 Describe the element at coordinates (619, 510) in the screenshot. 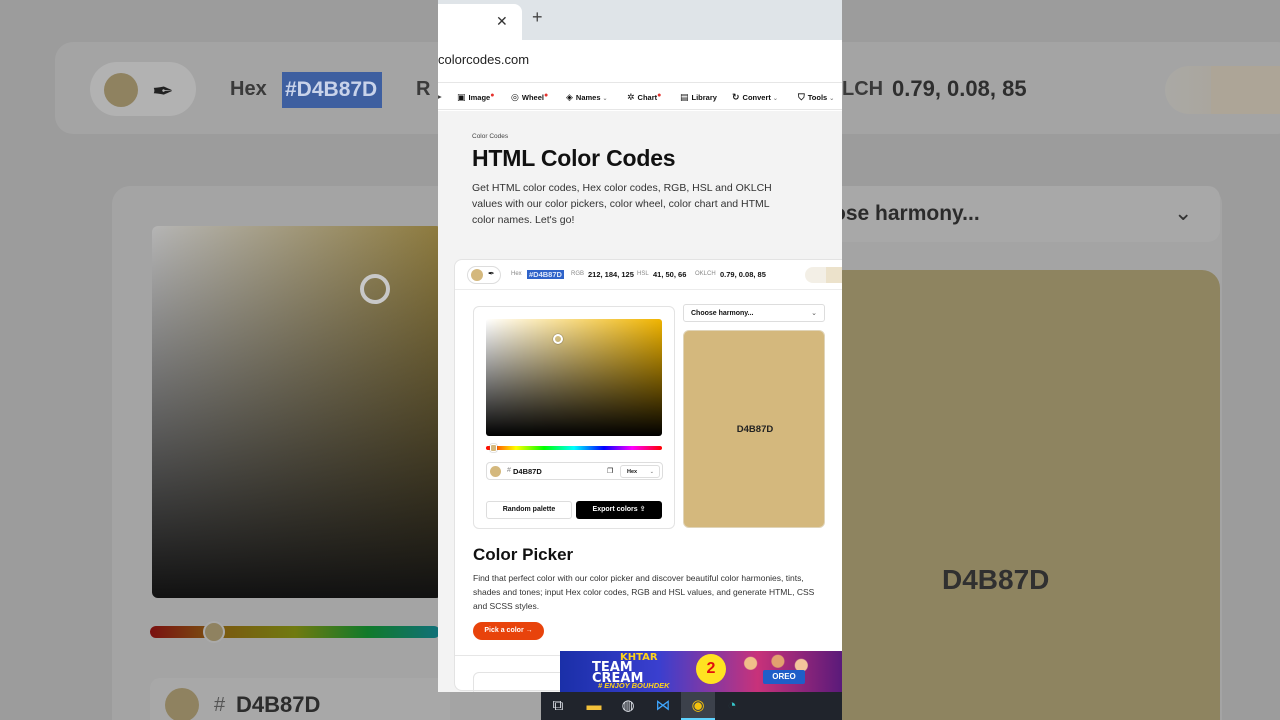

I see `export-colors-button: Export colors ⇪` at that location.